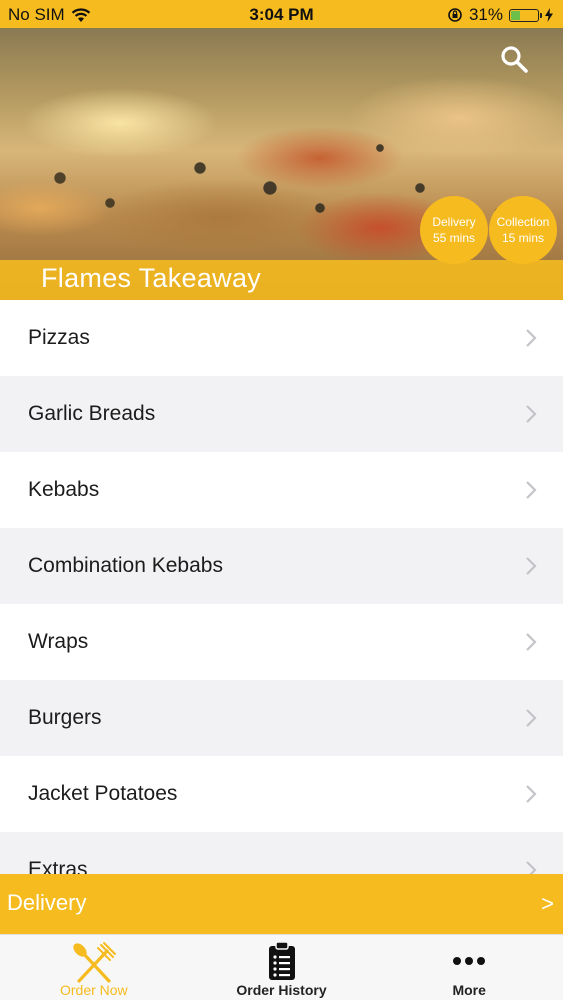  What do you see at coordinates (281, 960) in the screenshot?
I see `clipboard-icon` at bounding box center [281, 960].